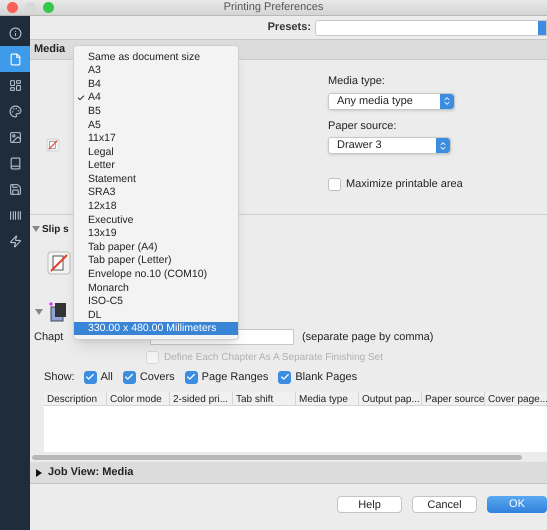 The image size is (547, 530). What do you see at coordinates (326, 377) in the screenshot?
I see `filter-option-label: Blank Pages` at bounding box center [326, 377].